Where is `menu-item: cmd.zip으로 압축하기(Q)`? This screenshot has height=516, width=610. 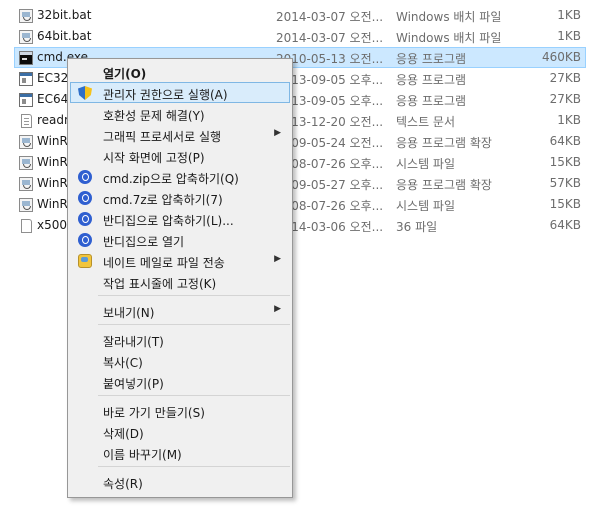
menu-item: cmd.zip으로 압축하기(Q) is located at coordinates (180, 176).